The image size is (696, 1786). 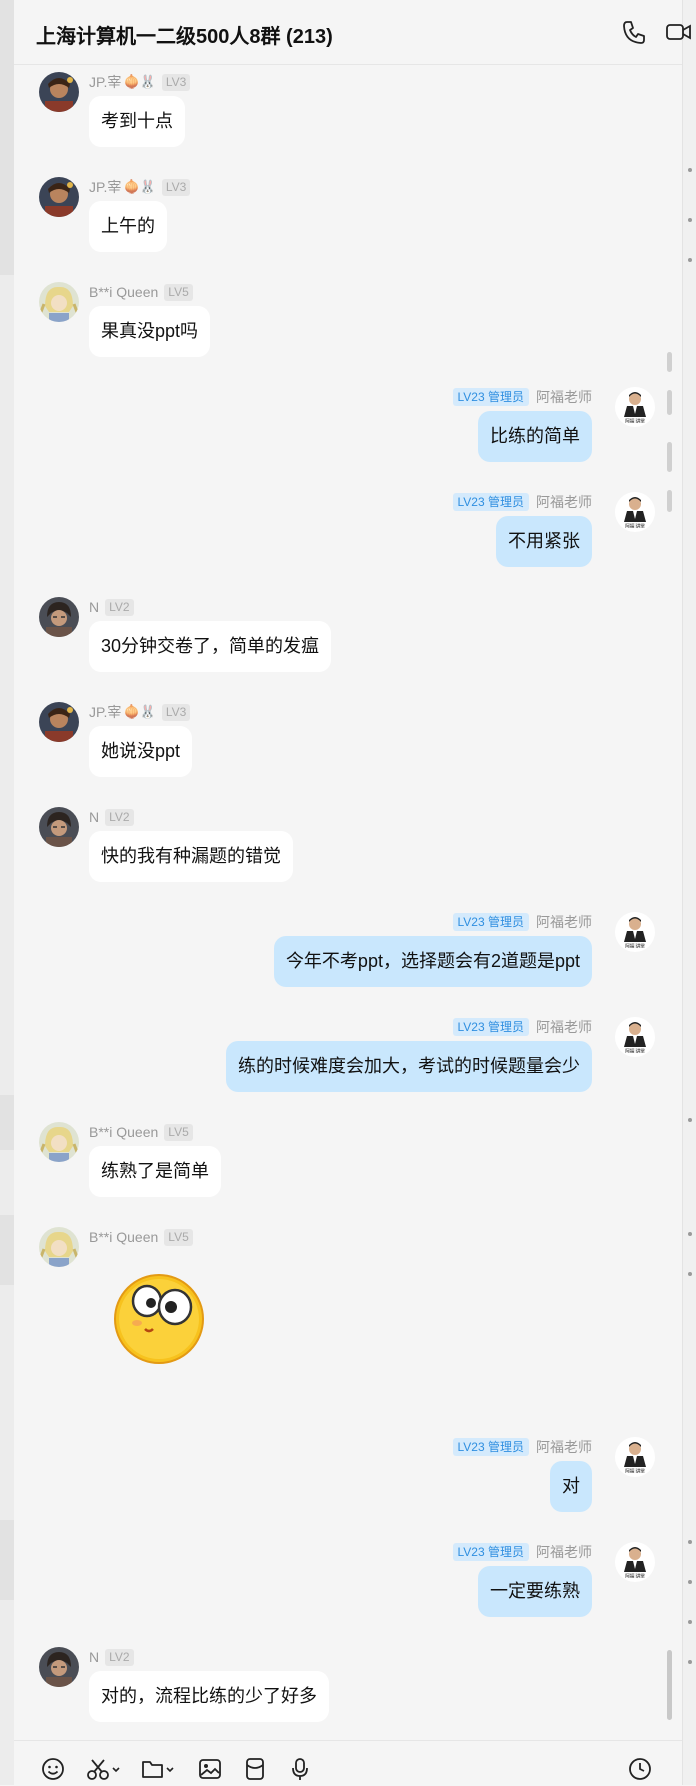 I want to click on googly-eyes-emoji-sticker, so click(x=159, y=1319).